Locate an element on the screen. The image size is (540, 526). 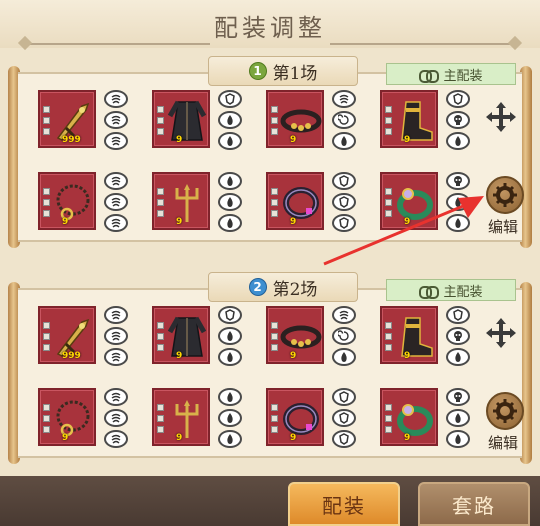
bottom-tab-bar: 配装 套路 is located at coordinates (270, 501).